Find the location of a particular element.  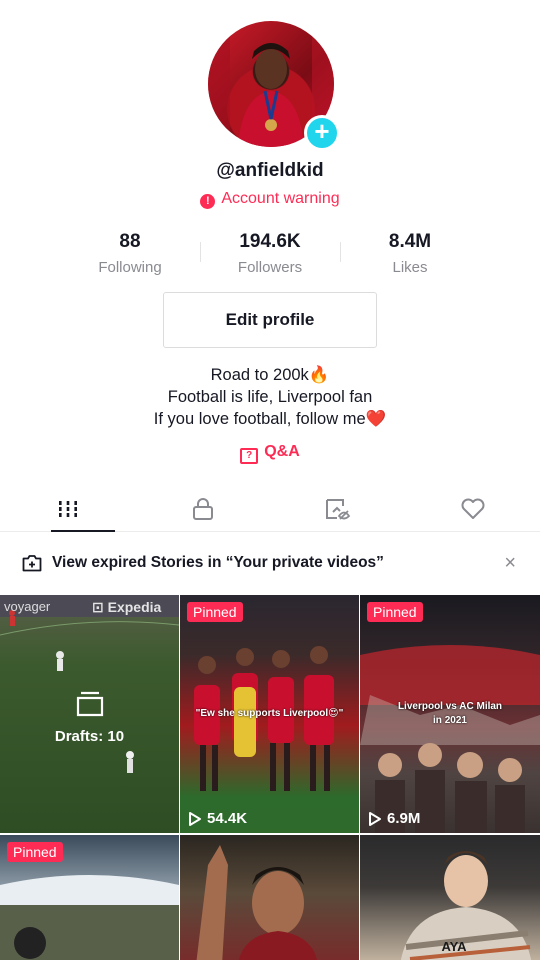

view-count: 54.4K is located at coordinates (217, 818).